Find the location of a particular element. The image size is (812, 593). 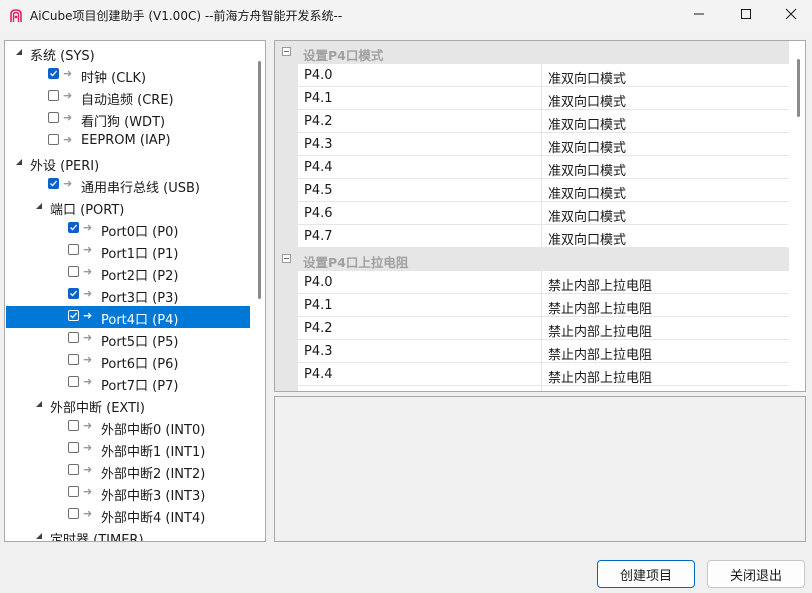

create-project-button: 创建项目 is located at coordinates (646, 574).